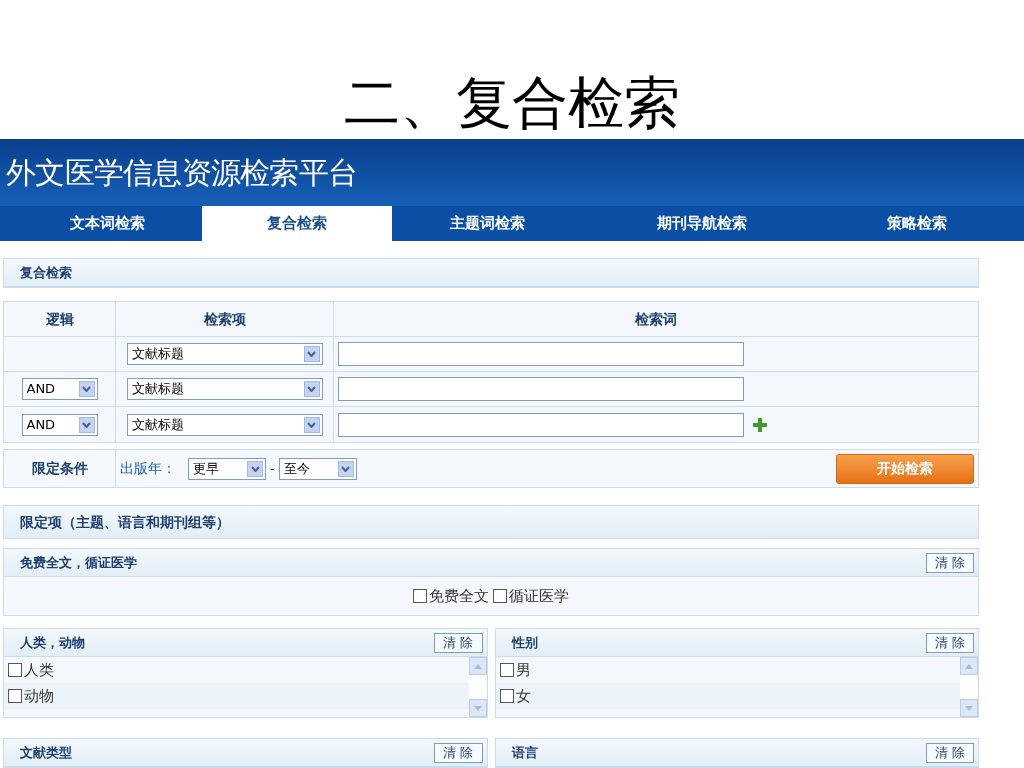 The image size is (1024, 768). I want to click on column-header: 检索词, so click(656, 319).